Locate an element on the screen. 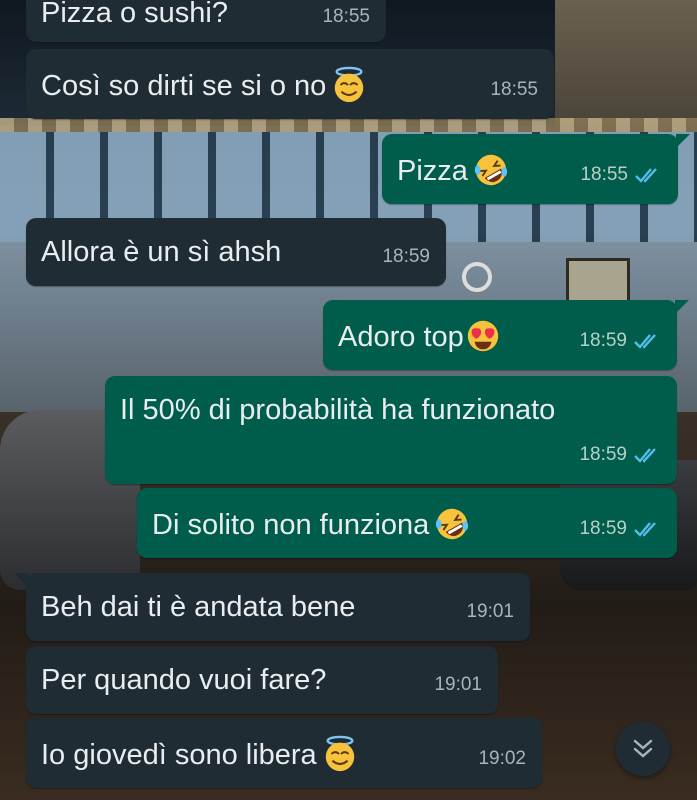 The image size is (697, 800). message-outgoing: Di solito non funziona 18:59 is located at coordinates (407, 523).